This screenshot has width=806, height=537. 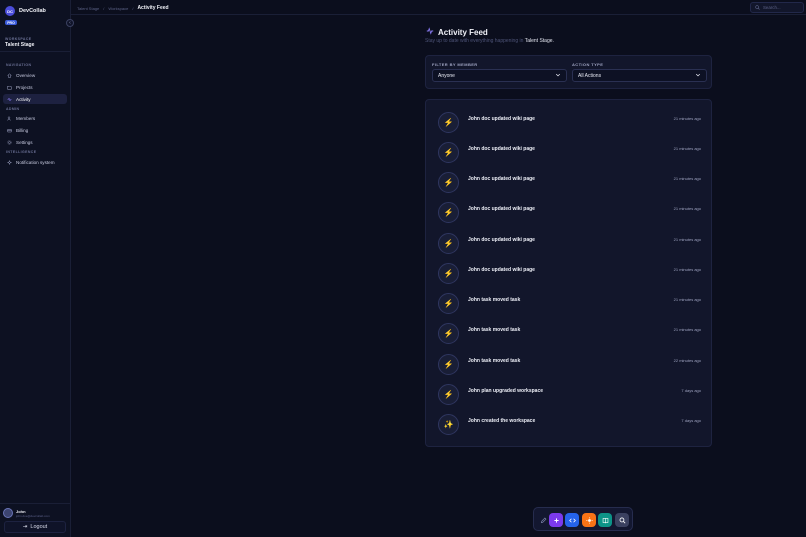 What do you see at coordinates (35, 130) in the screenshot?
I see `sidebar-item-billing: Billing` at bounding box center [35, 130].